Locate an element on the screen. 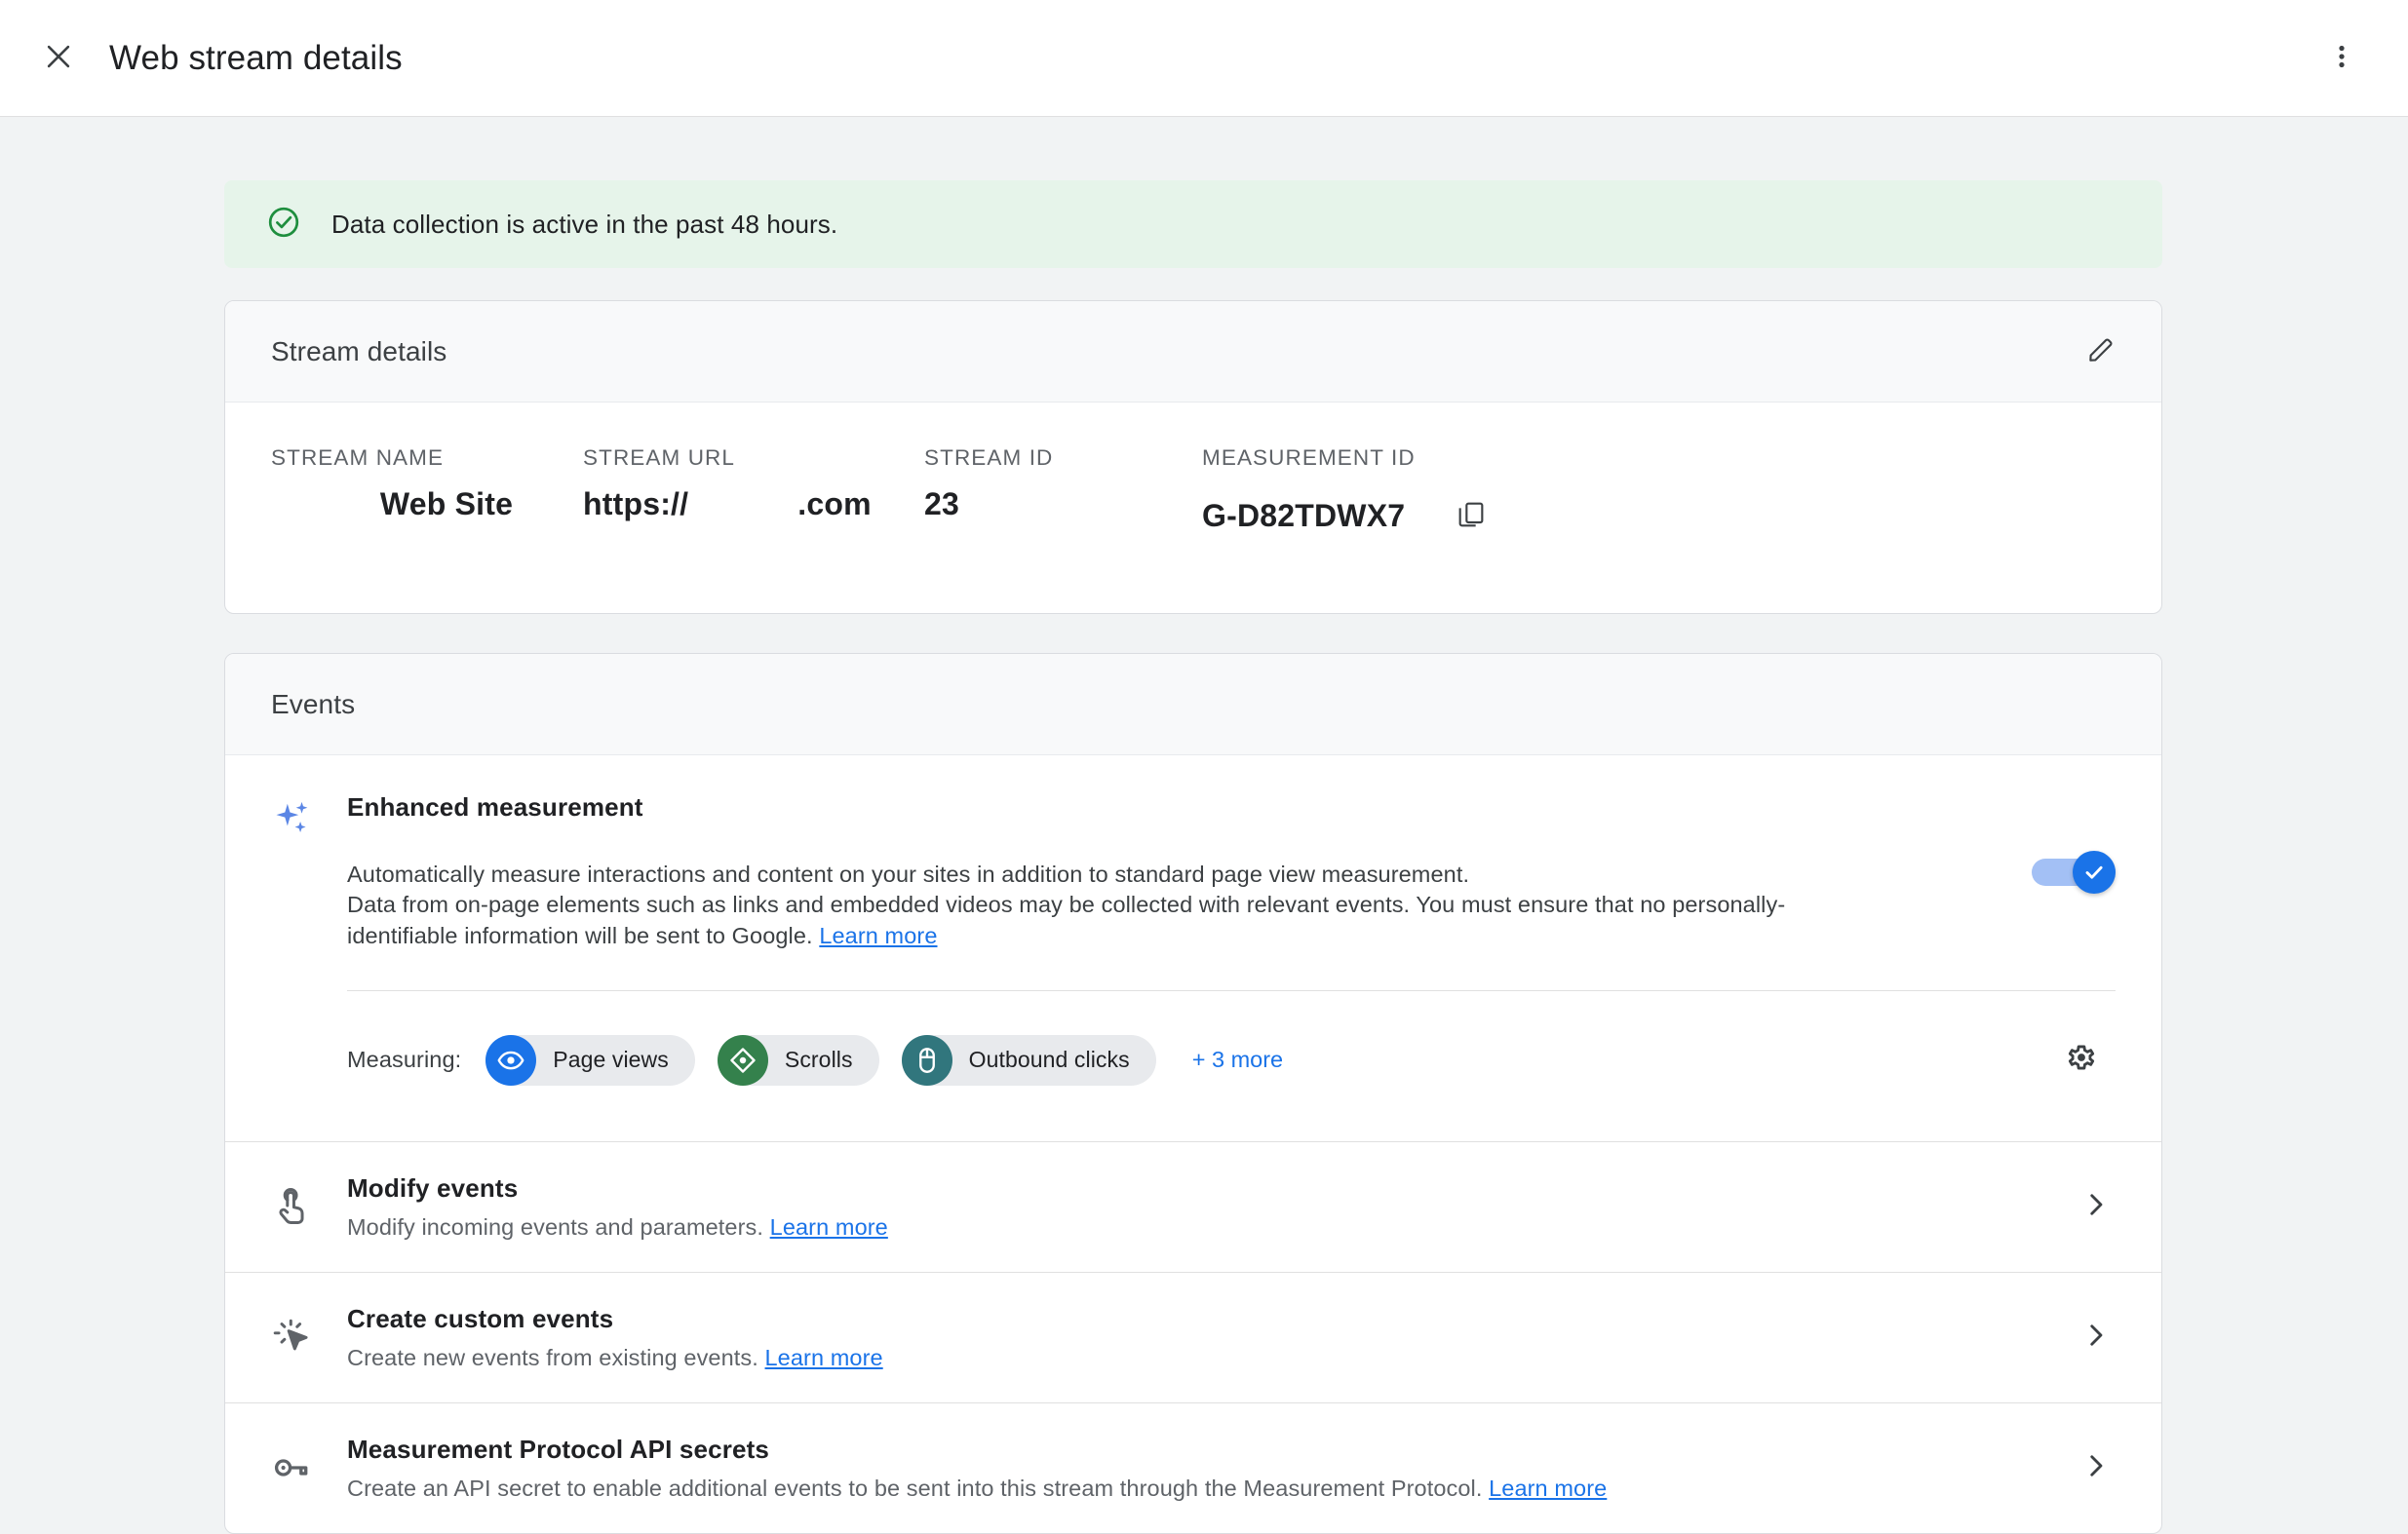 This screenshot has width=2408, height=1534. chip-outbound-clicks: Outbound clicks is located at coordinates (1028, 1060).